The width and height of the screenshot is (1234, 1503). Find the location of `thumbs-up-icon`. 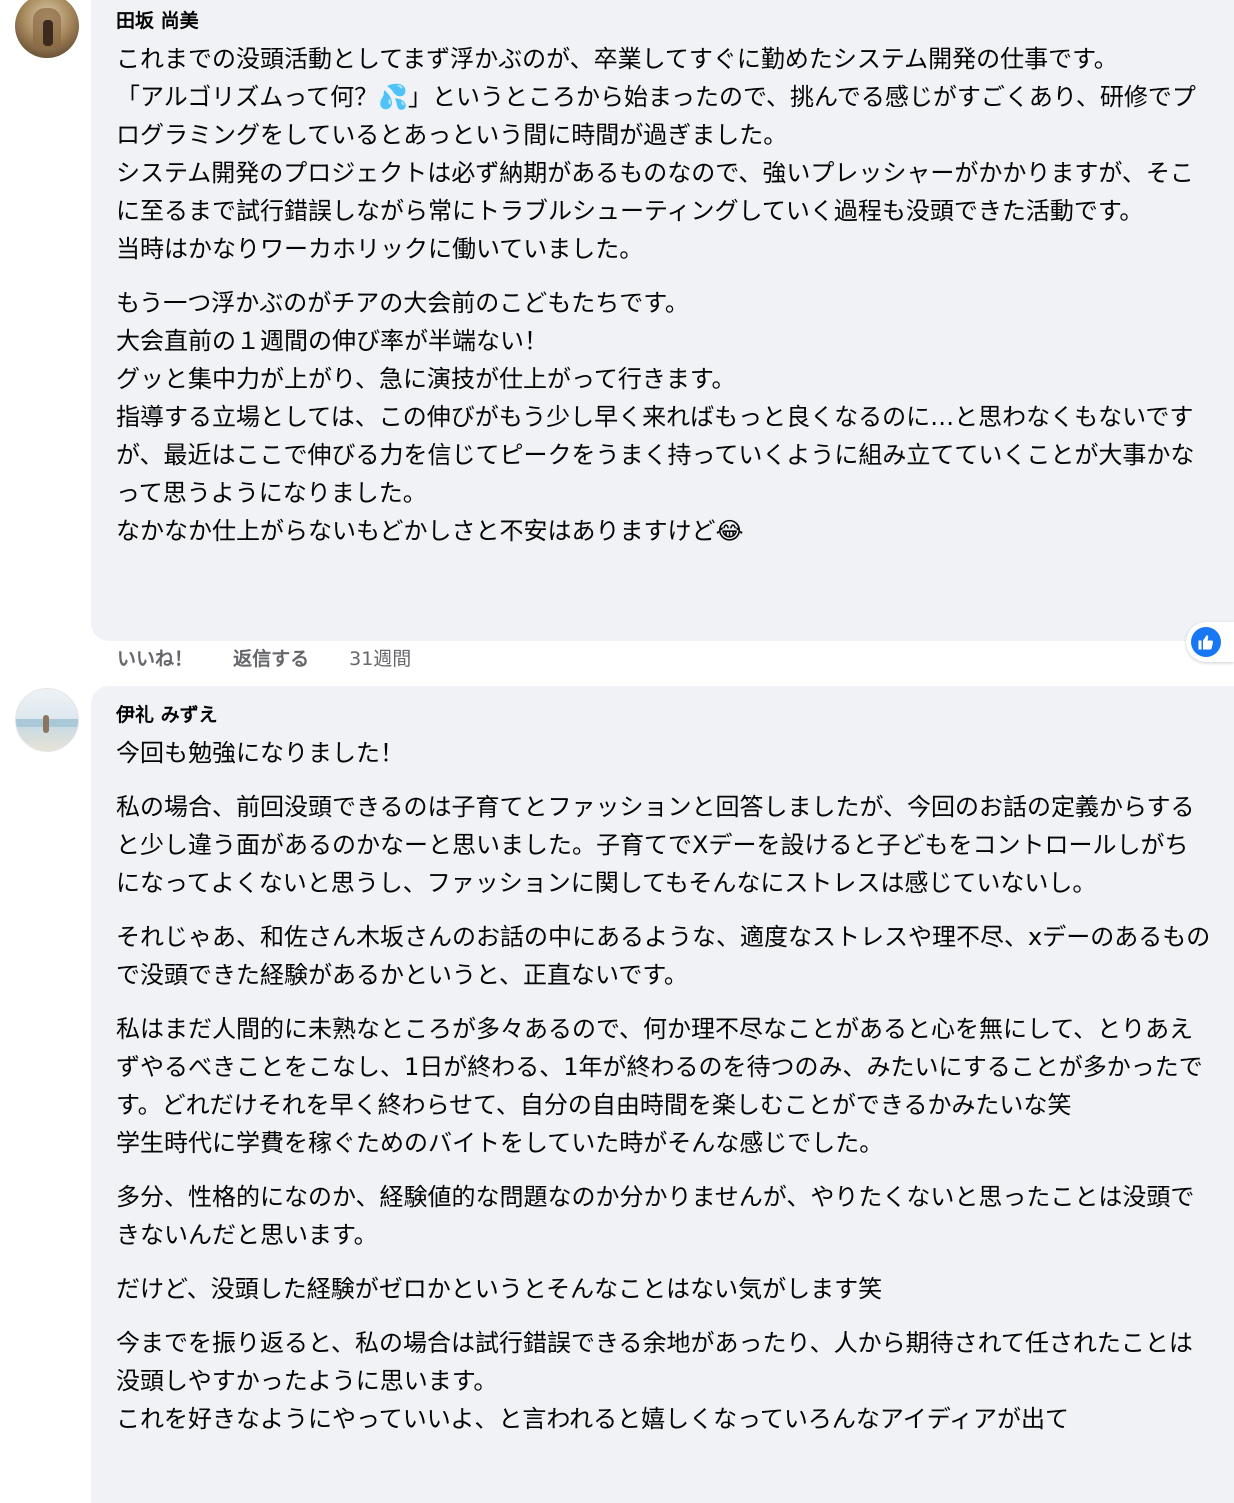

thumbs-up-icon is located at coordinates (1206, 642).